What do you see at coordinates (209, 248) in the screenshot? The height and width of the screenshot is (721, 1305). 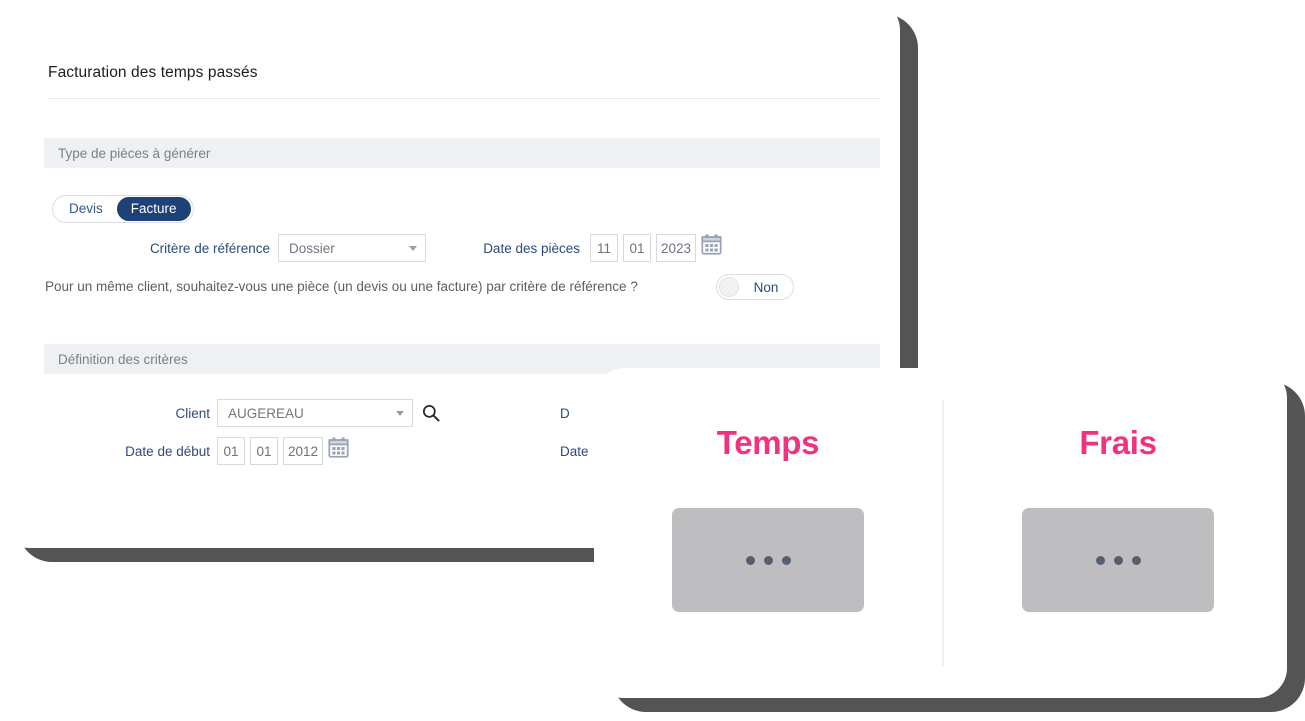 I see `critere-reference-label: Critère de référence` at bounding box center [209, 248].